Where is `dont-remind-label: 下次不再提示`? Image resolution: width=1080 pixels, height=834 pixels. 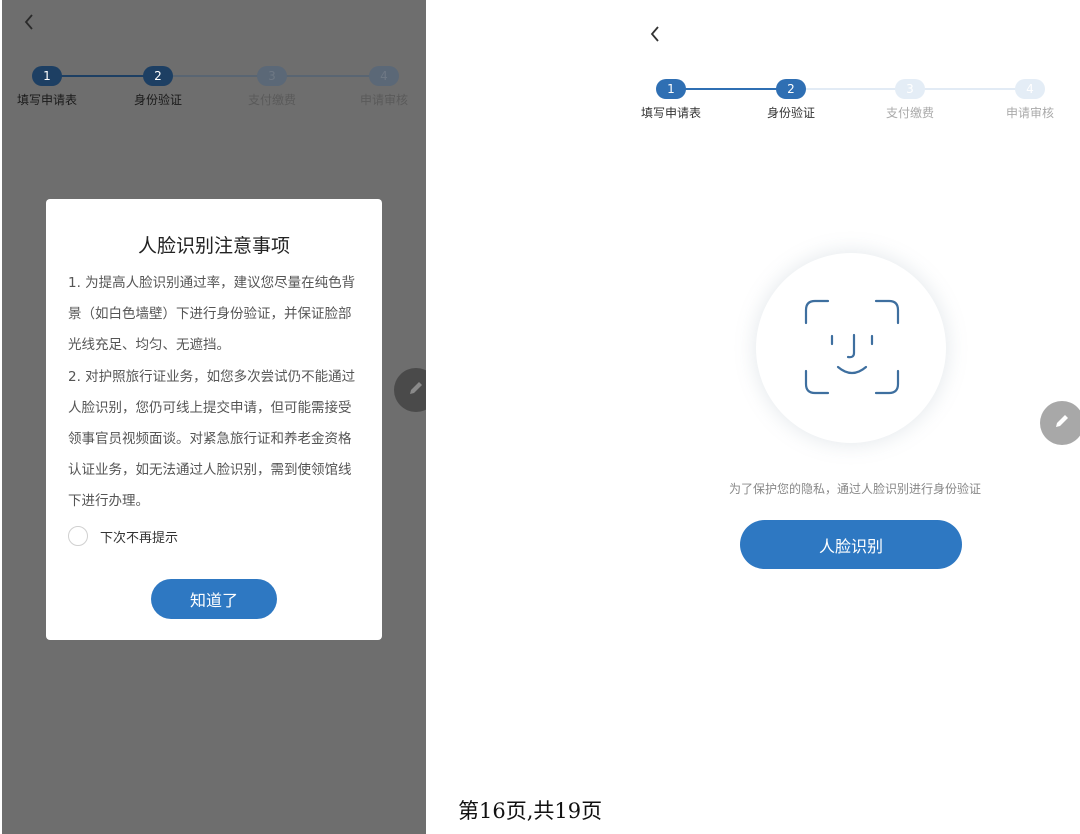 dont-remind-label: 下次不再提示 is located at coordinates (139, 538).